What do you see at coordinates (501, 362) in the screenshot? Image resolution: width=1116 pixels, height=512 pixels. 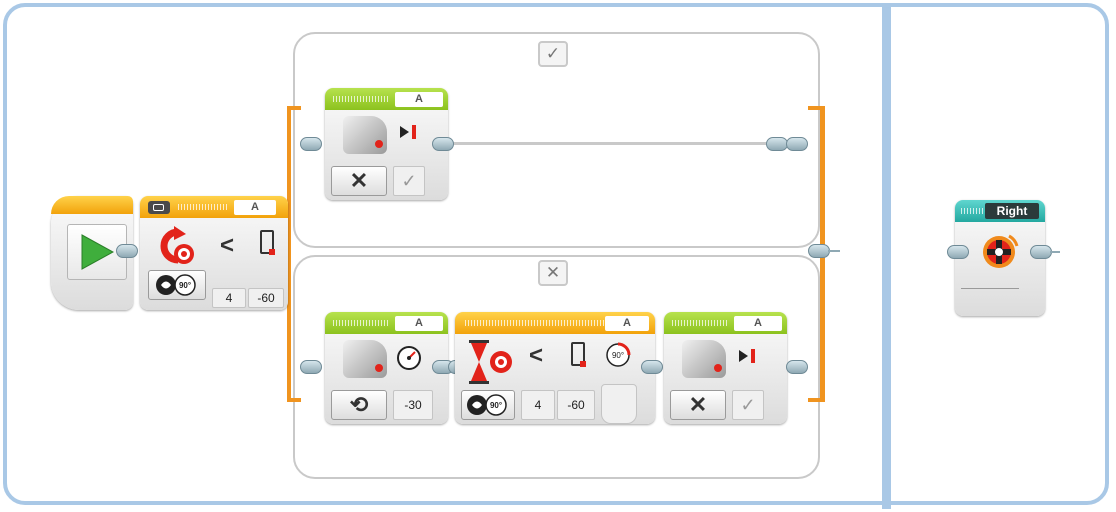 I see `motor-rotation-icon` at bounding box center [501, 362].